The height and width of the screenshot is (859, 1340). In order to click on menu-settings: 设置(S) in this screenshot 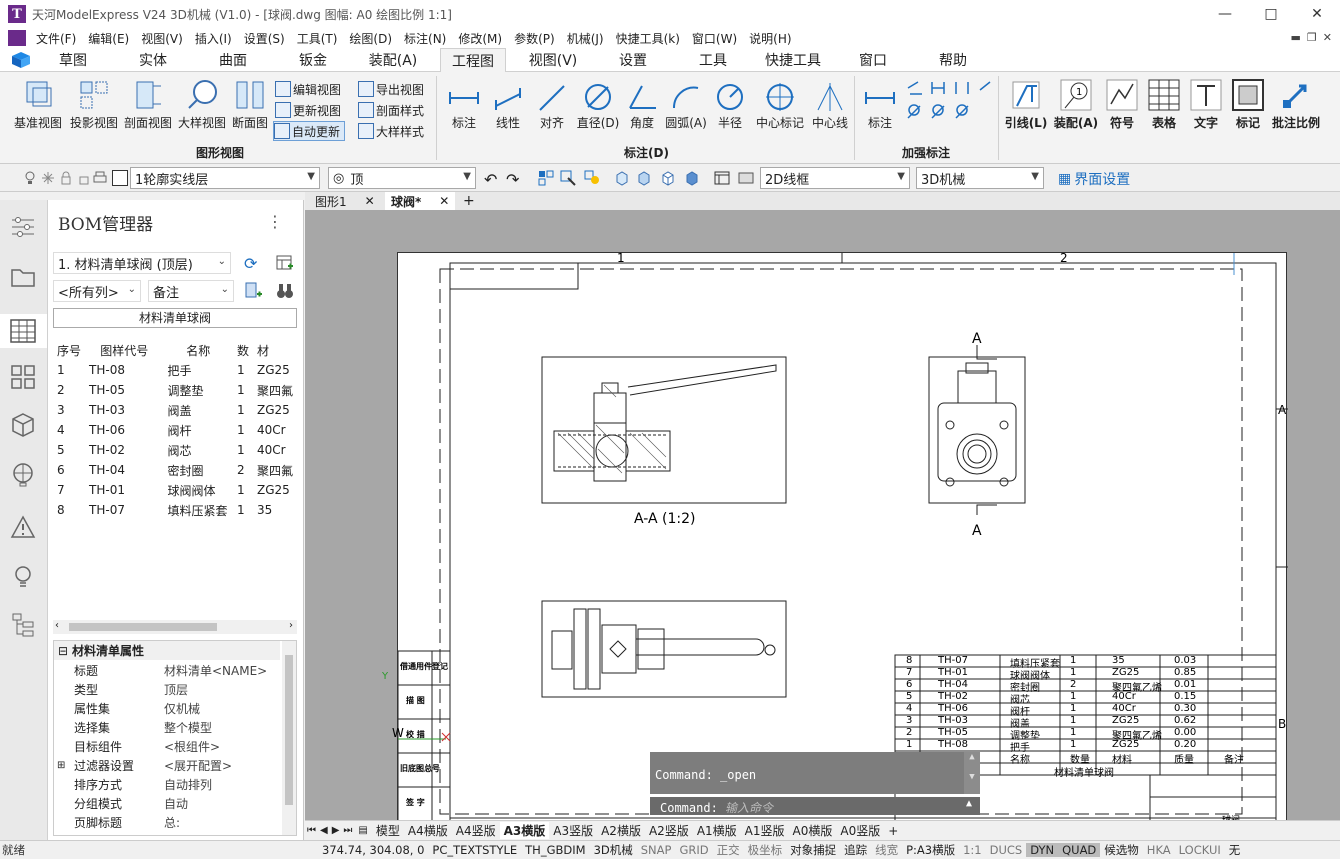, I will do `click(264, 38)`.